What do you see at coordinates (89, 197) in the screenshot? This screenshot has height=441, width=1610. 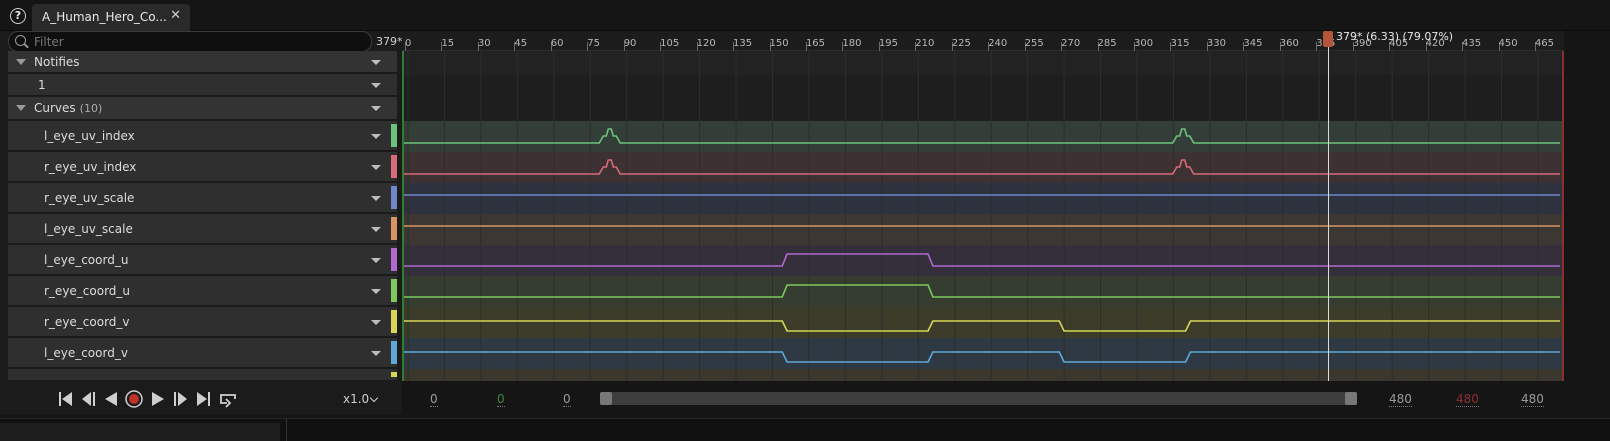 I see `curve-track-label: r_eye_uv_scale` at bounding box center [89, 197].